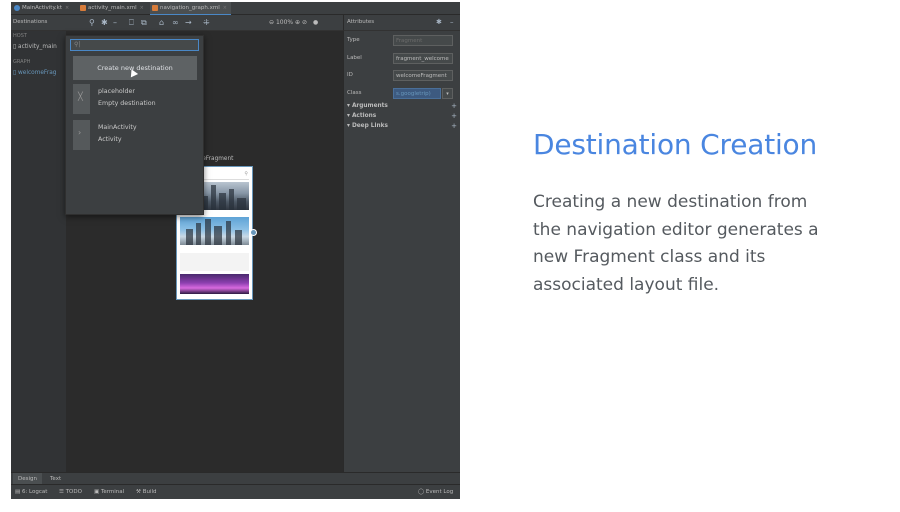  What do you see at coordinates (18, 492) in the screenshot?
I see `logcat-icon: ▤` at bounding box center [18, 492].